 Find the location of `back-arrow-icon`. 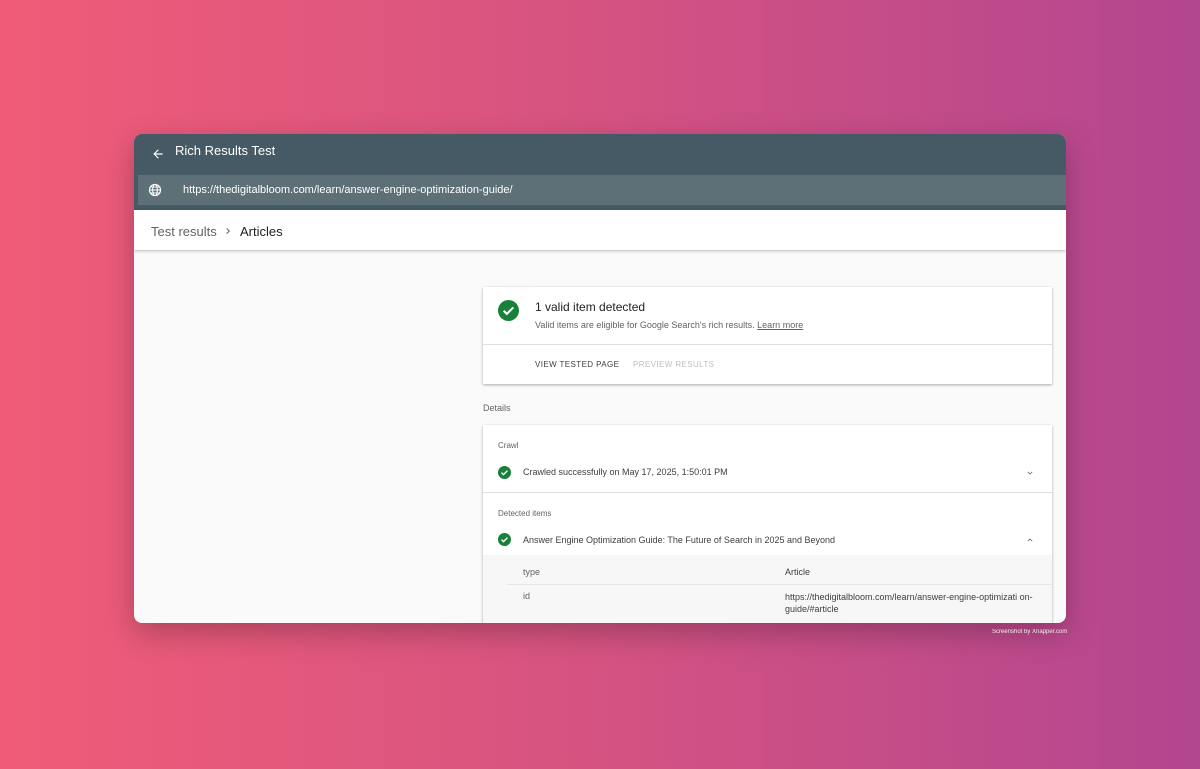

back-arrow-icon is located at coordinates (158, 154).